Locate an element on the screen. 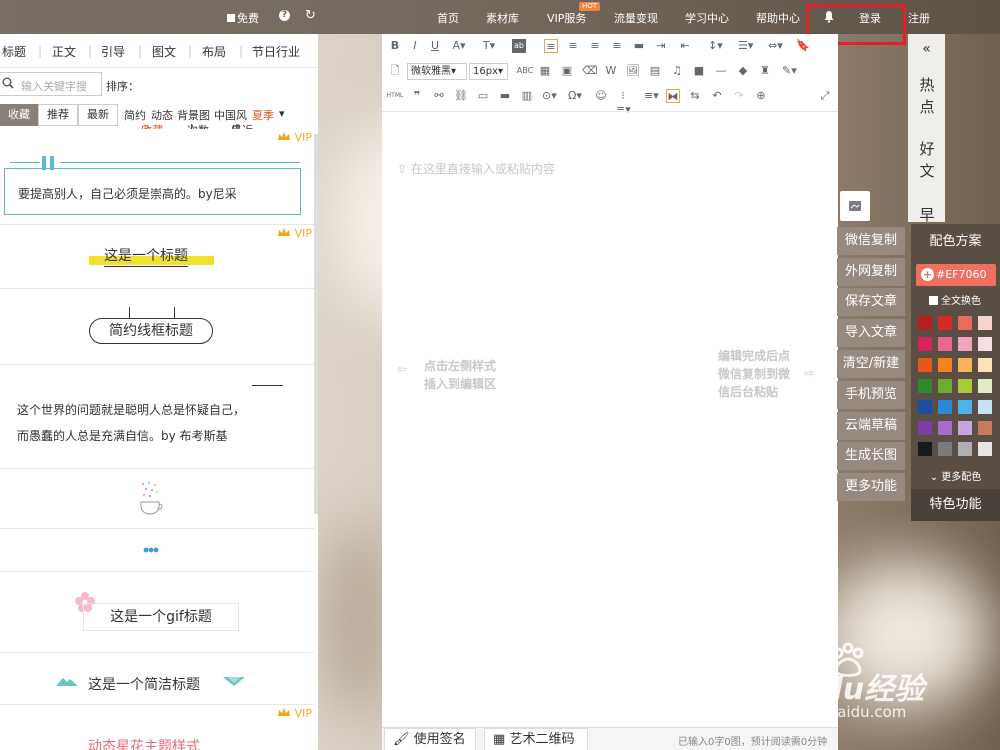 The height and width of the screenshot is (750, 1000). align-left-icon: ≡ is located at coordinates (551, 46).